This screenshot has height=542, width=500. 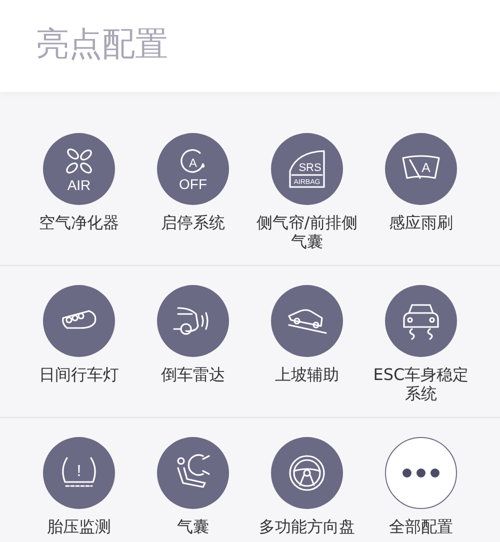 What do you see at coordinates (79, 222) in the screenshot?
I see `feature-label: 空气净化器` at bounding box center [79, 222].